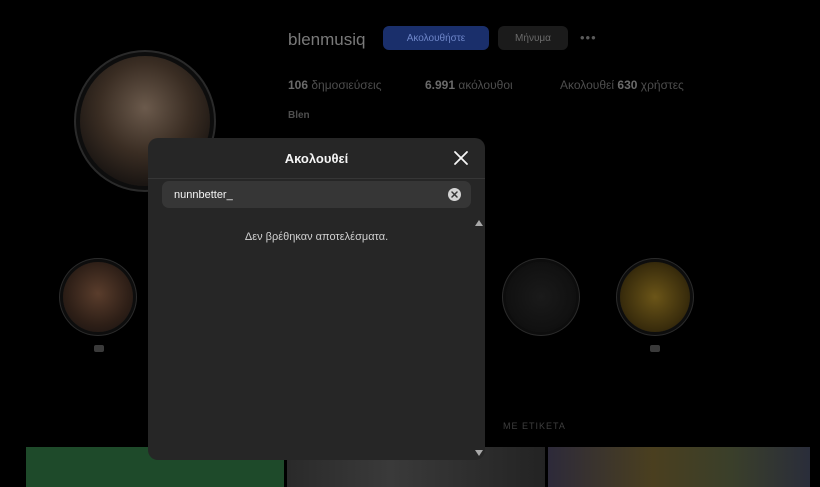 This screenshot has height=487, width=820. What do you see at coordinates (440, 85) in the screenshot?
I see `followers-count: 6.991` at bounding box center [440, 85].